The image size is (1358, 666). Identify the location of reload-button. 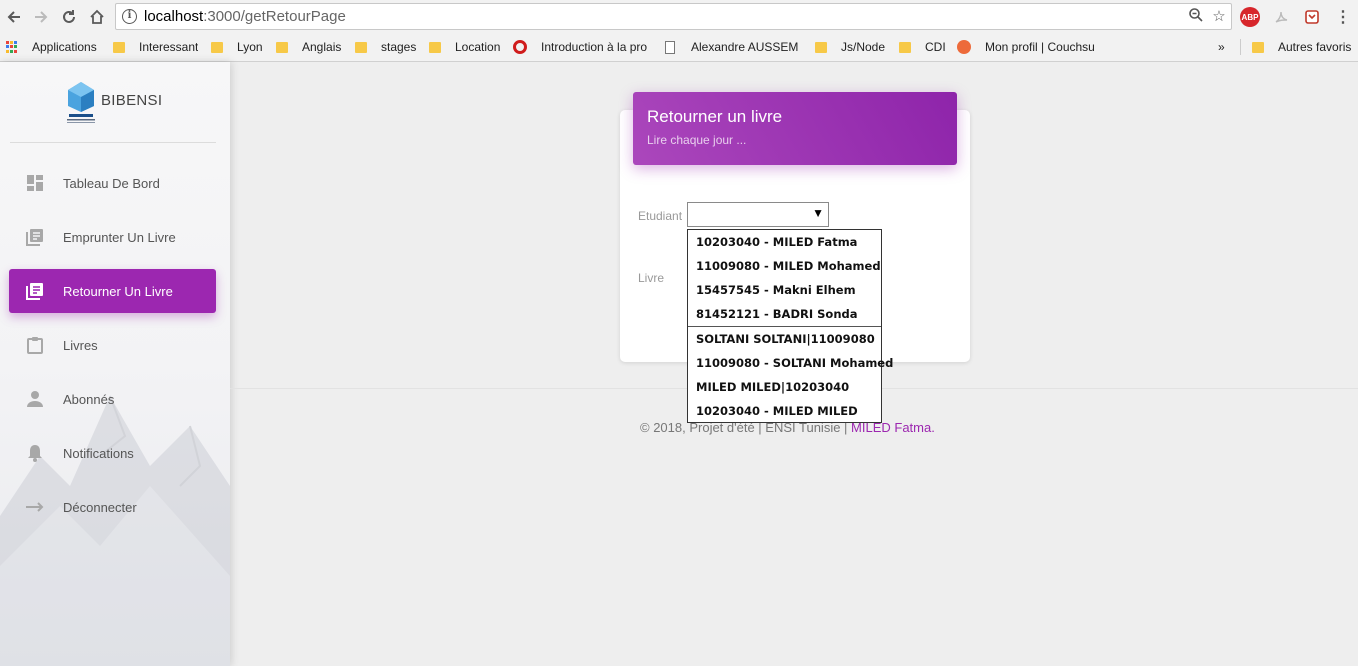
(69, 17).